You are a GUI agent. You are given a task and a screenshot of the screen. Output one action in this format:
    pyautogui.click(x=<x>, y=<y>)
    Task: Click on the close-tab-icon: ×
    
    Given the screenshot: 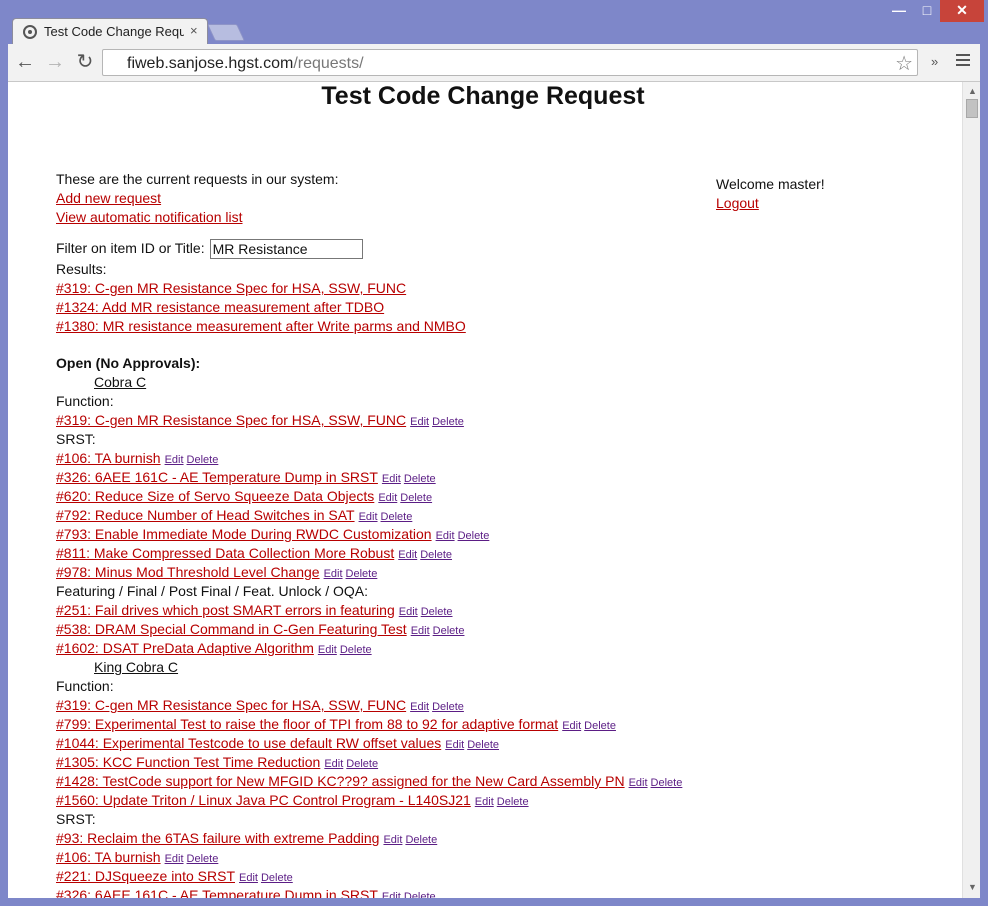 What is the action you would take?
    pyautogui.click(x=194, y=30)
    